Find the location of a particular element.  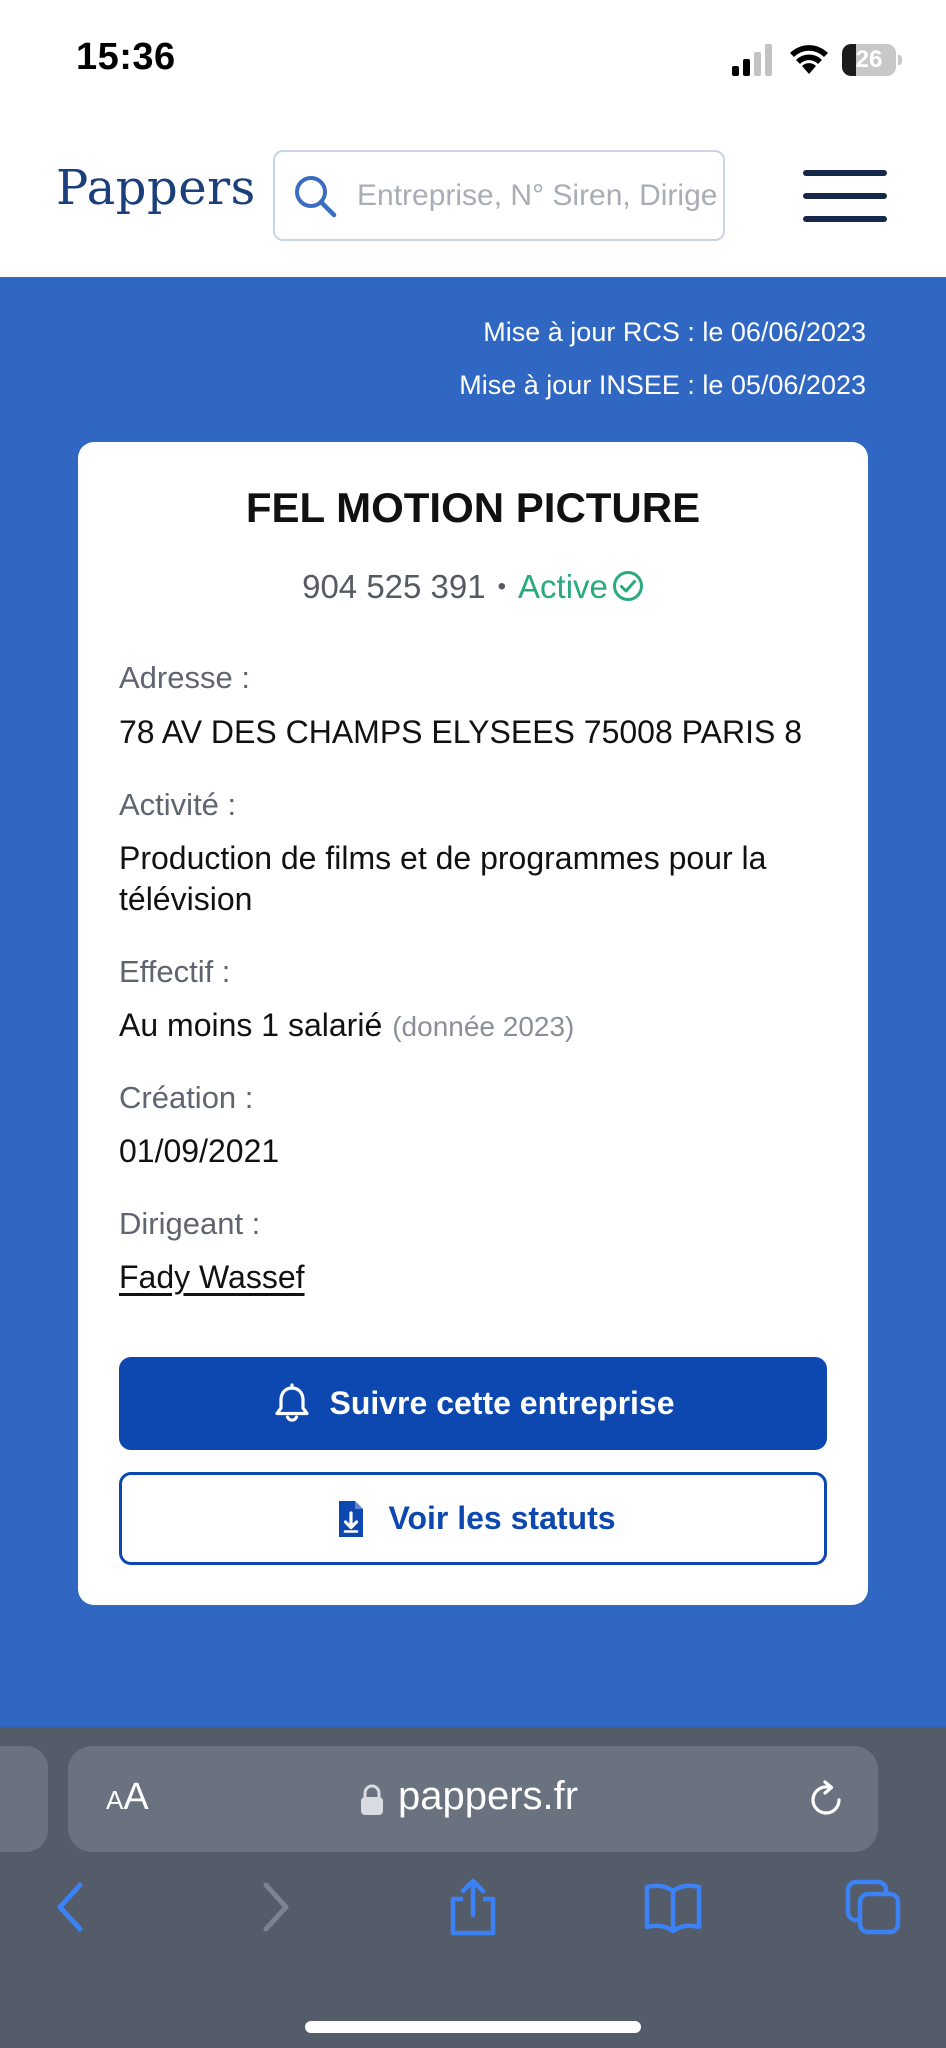

insee-update-date: Mise à jour INSEE : le 05/06/2023 is located at coordinates (662, 385).